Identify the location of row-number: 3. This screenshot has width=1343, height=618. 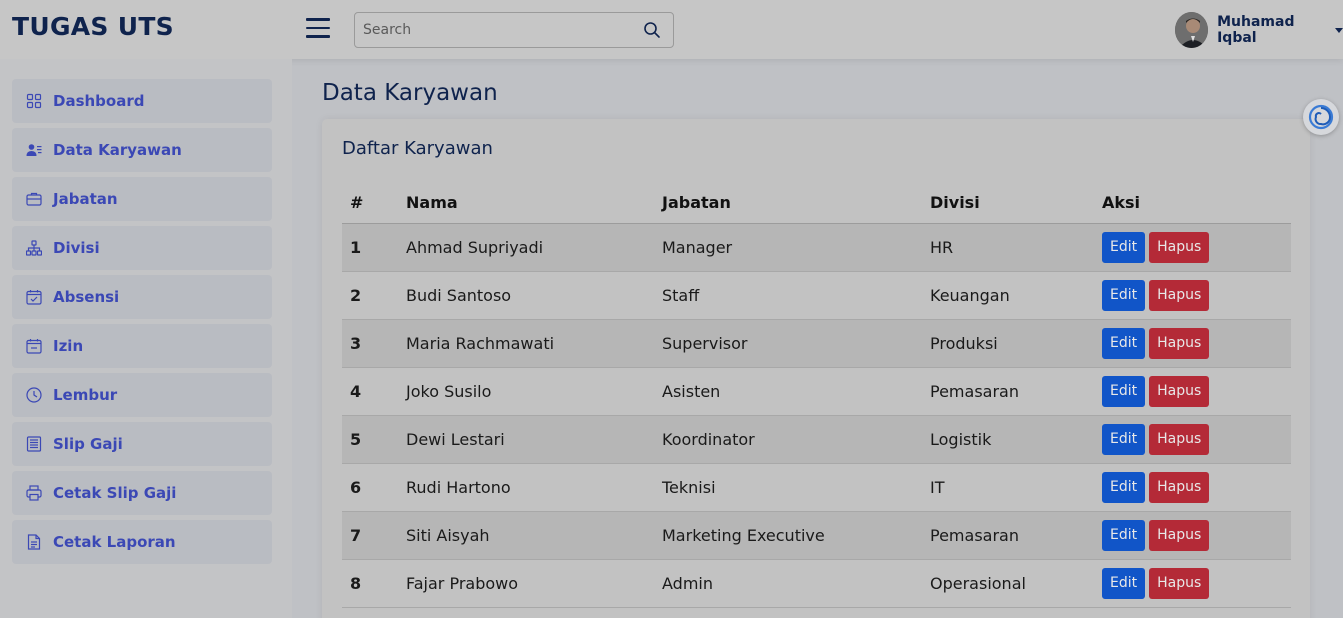
(370, 343).